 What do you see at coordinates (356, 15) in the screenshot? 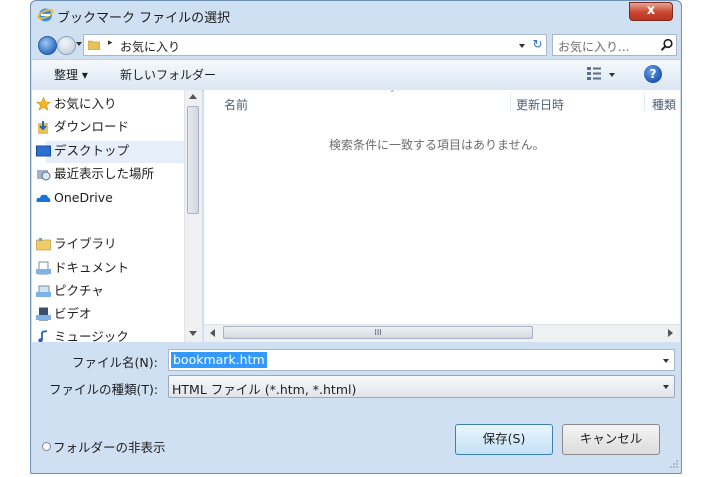
I see `title-bar: ブックマーク ファイルの選択 x` at bounding box center [356, 15].